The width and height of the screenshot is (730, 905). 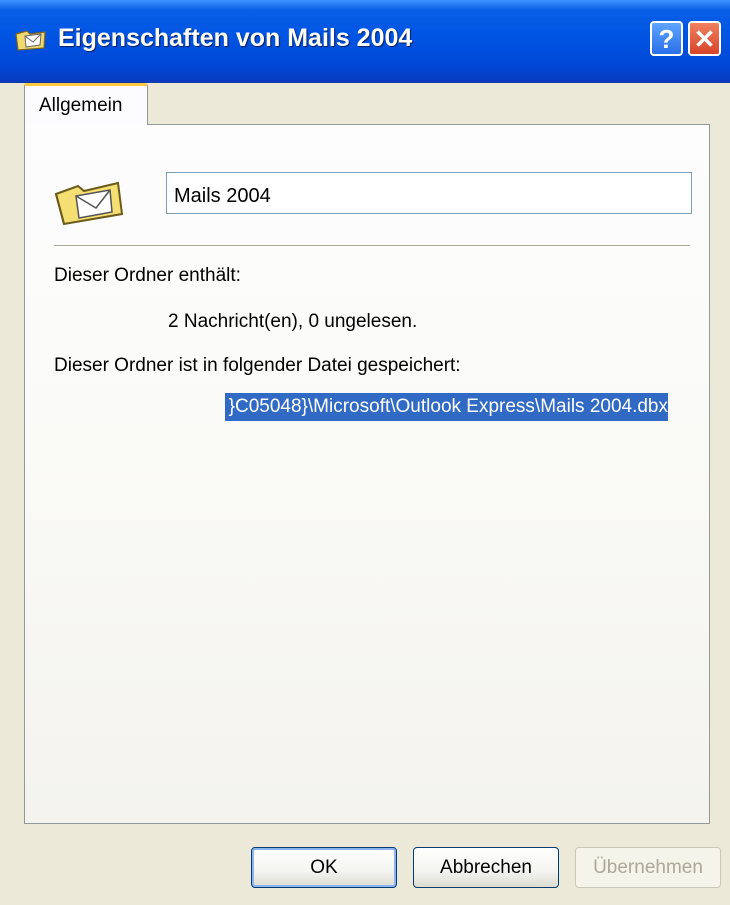 What do you see at coordinates (293, 321) in the screenshot?
I see `contains-value: 2 Nachricht(en), 0 ungelesen.` at bounding box center [293, 321].